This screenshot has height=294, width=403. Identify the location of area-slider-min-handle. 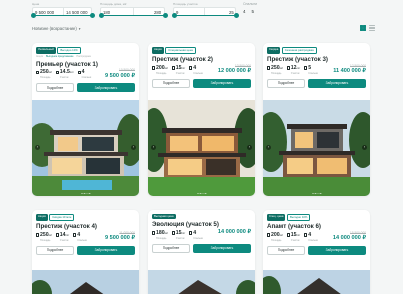
(101, 15).